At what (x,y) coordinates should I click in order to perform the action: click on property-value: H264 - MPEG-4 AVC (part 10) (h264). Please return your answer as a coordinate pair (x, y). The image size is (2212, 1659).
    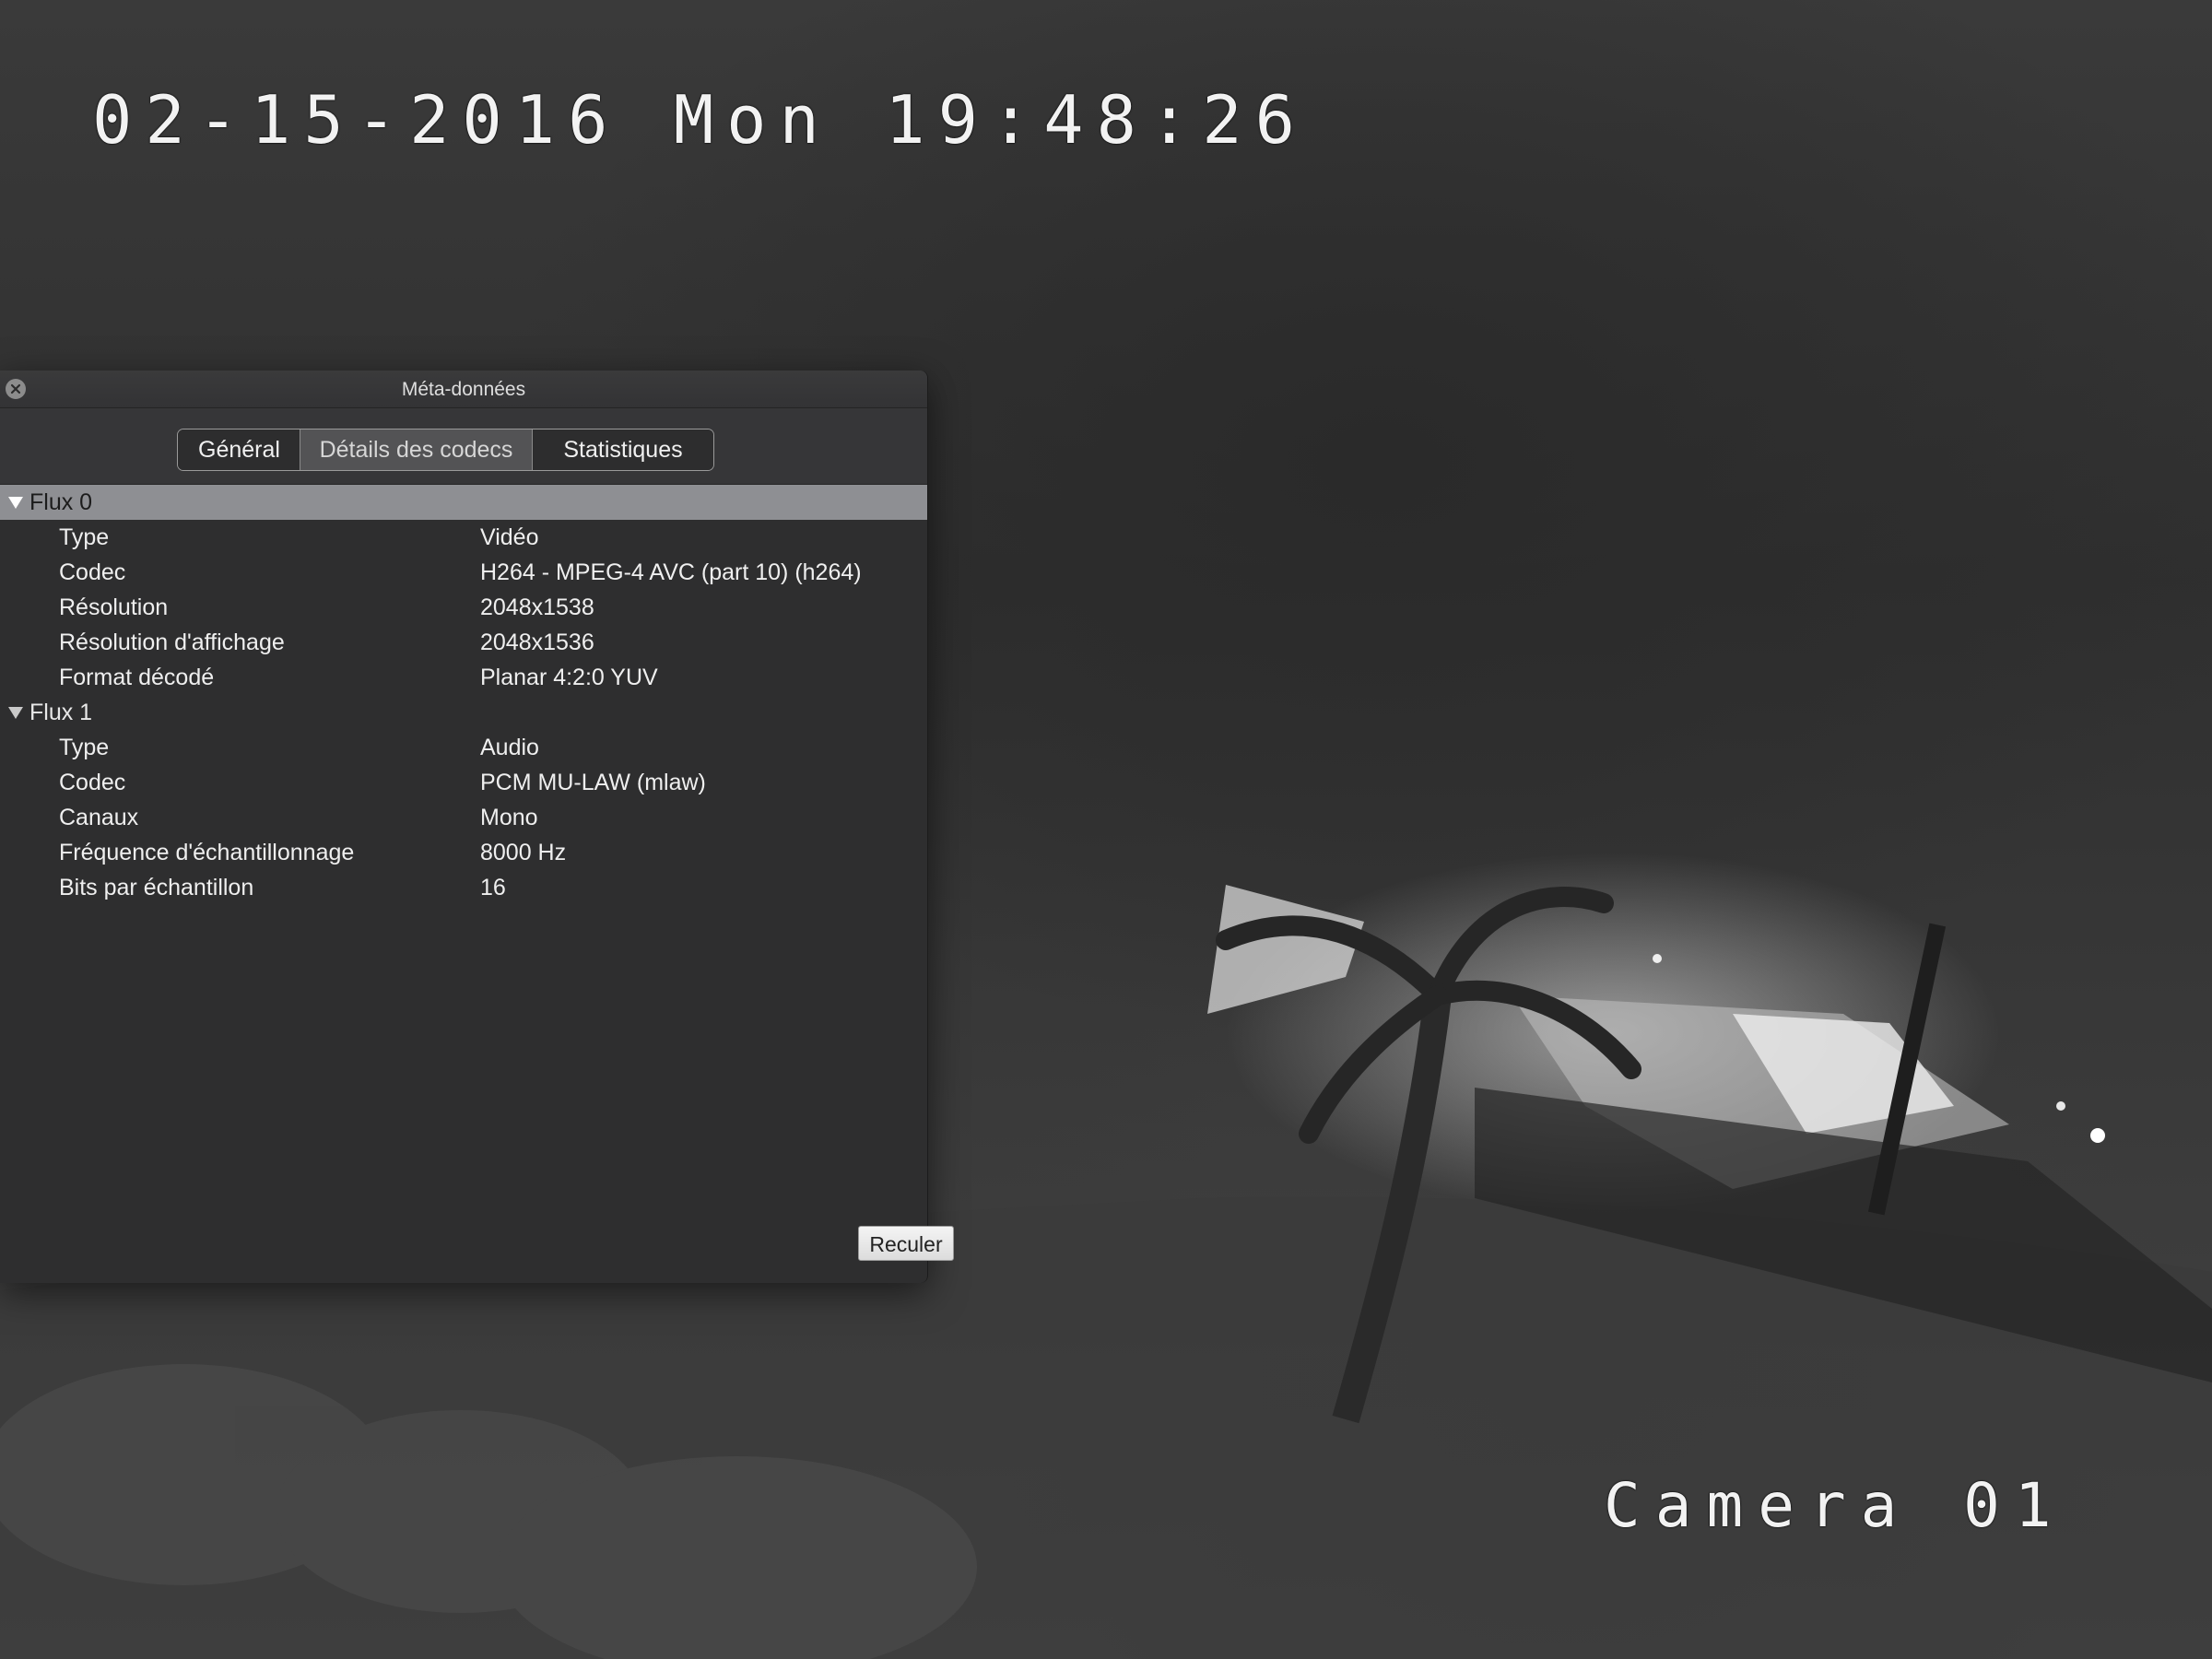
    Looking at the image, I should click on (671, 572).